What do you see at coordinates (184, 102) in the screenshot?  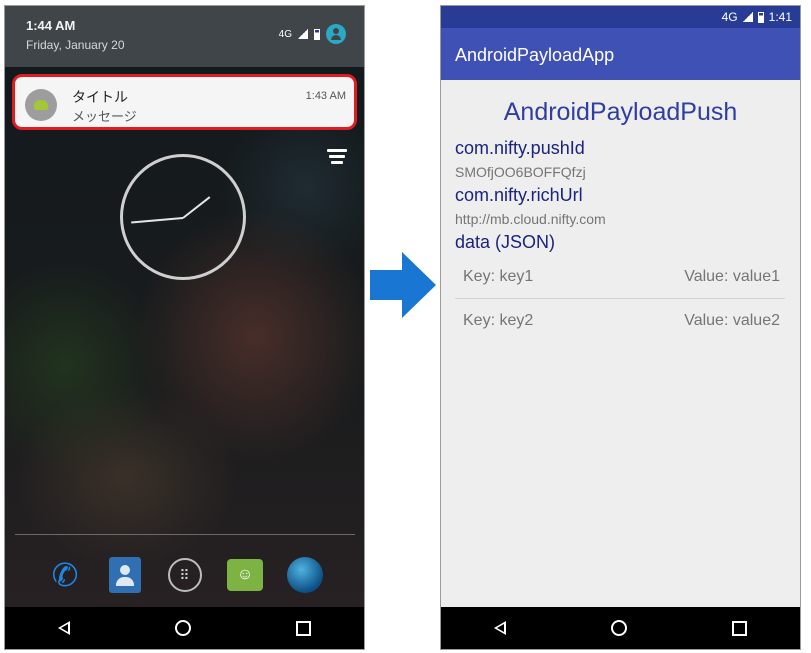 I see `push-notification-card: タイトル メッセージ 1:43 AM` at bounding box center [184, 102].